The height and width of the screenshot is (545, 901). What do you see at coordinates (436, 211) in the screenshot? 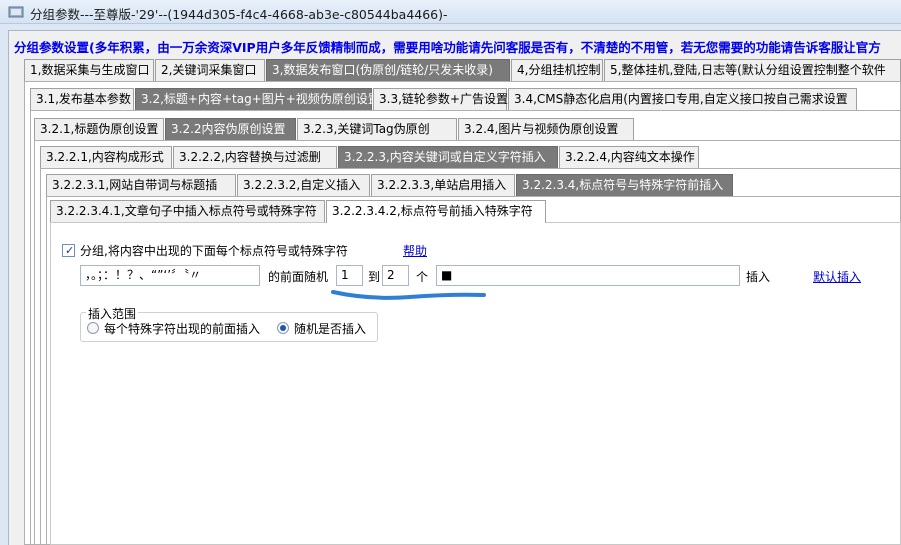
I see `tab-before-punct-insert: 3.2.2.3.4.2,标点符号前插入特殊字符` at bounding box center [436, 211].